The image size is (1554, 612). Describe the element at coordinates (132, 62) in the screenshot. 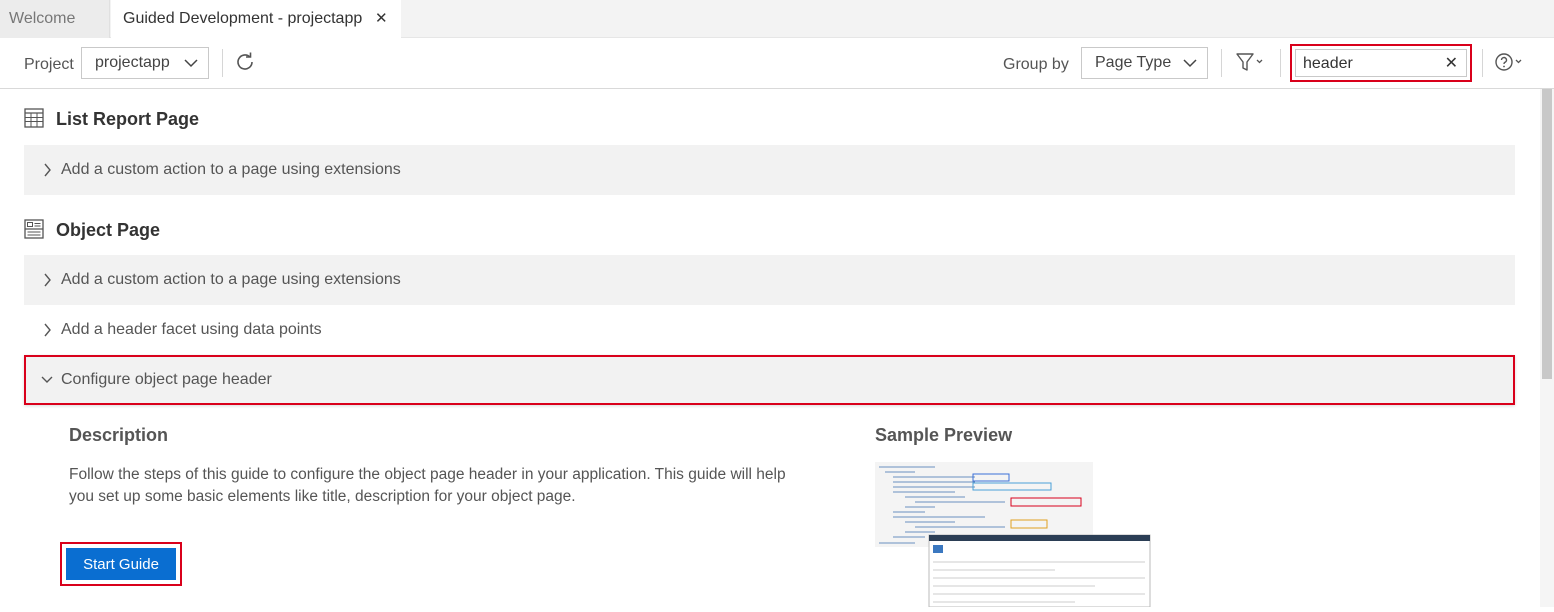

I see `project-select-value: projectapp` at that location.